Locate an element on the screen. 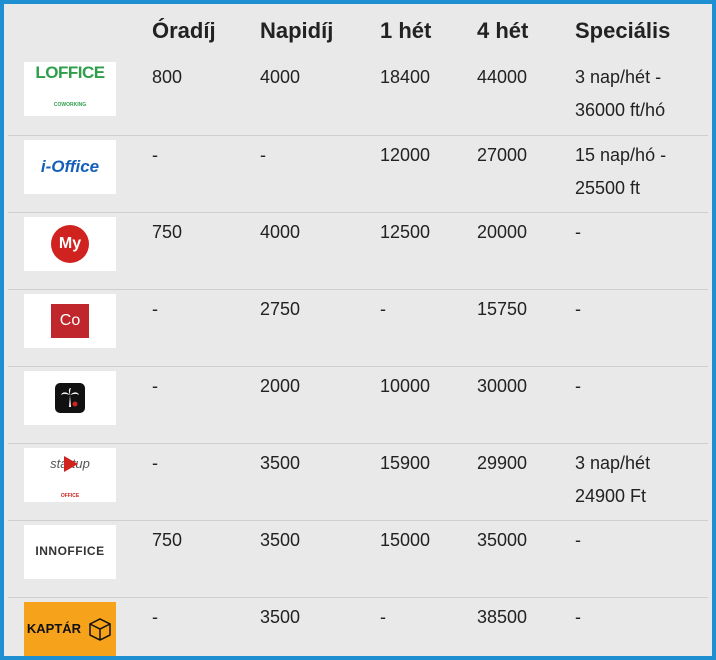 The width and height of the screenshot is (716, 660). header-1-het: 1 hét is located at coordinates (406, 30).